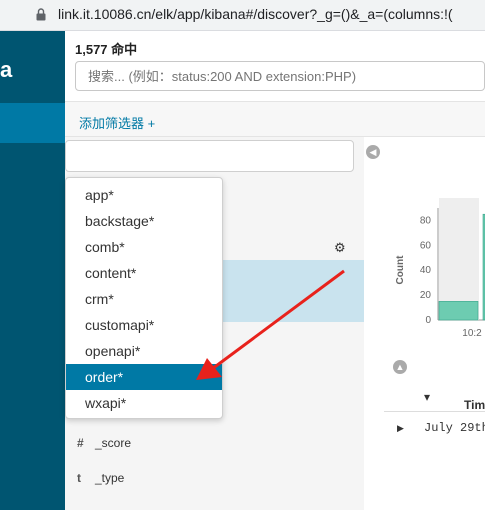 The image size is (485, 510). Describe the element at coordinates (340, 248) in the screenshot. I see `gear-icon: ⚙` at that location.